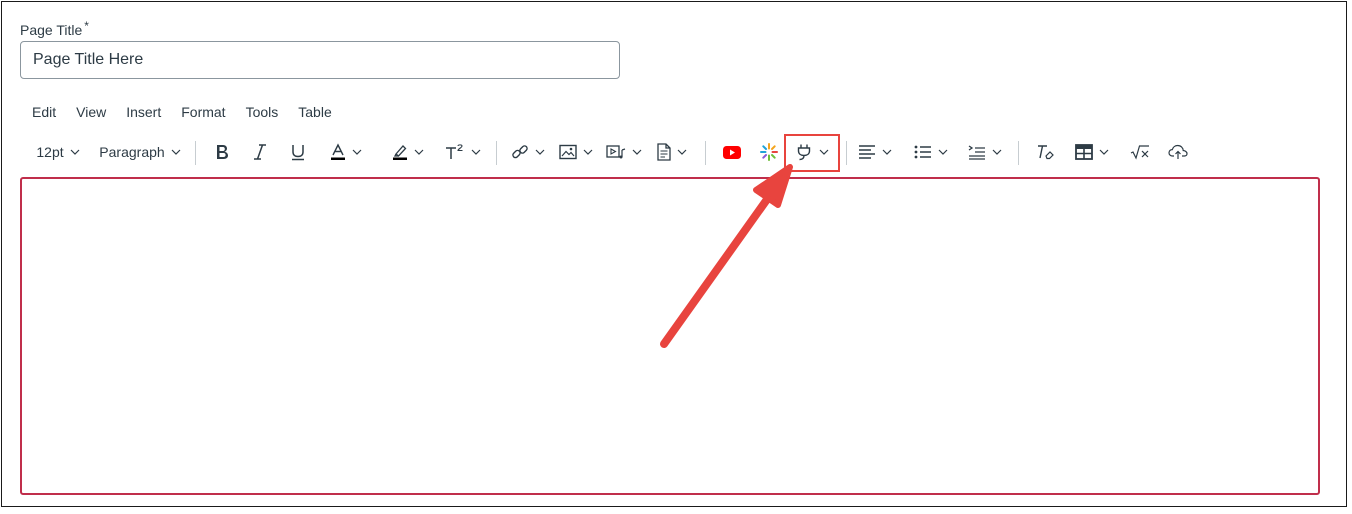 This screenshot has width=1352, height=514. Describe the element at coordinates (91, 112) in the screenshot. I see `menu-view: View` at that location.